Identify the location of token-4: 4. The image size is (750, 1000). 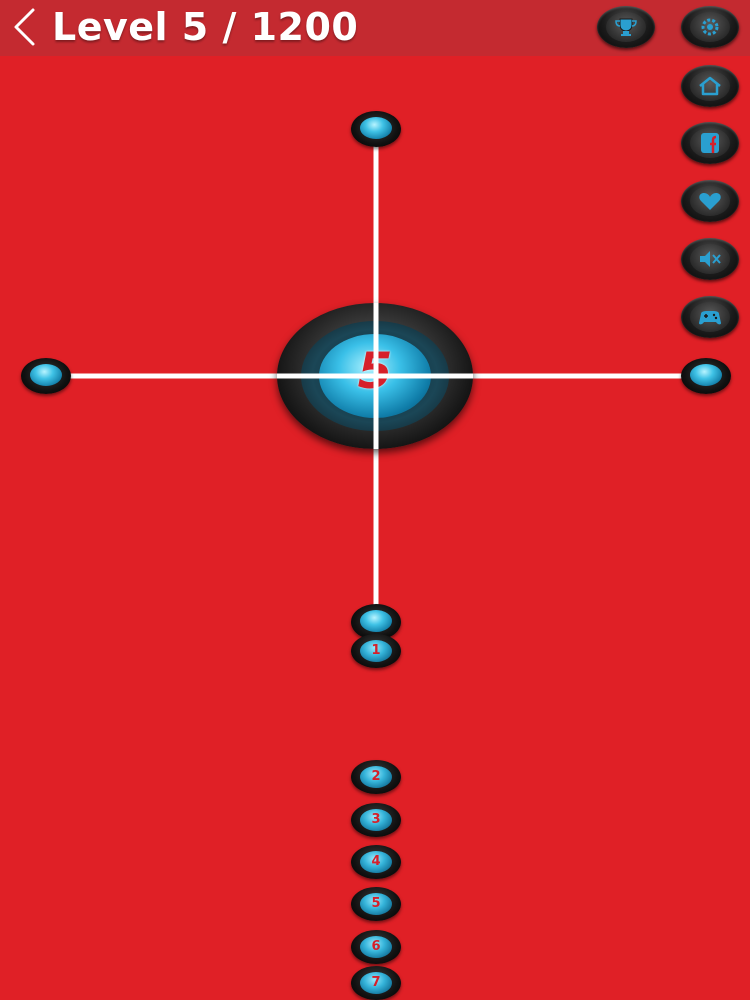
(376, 862).